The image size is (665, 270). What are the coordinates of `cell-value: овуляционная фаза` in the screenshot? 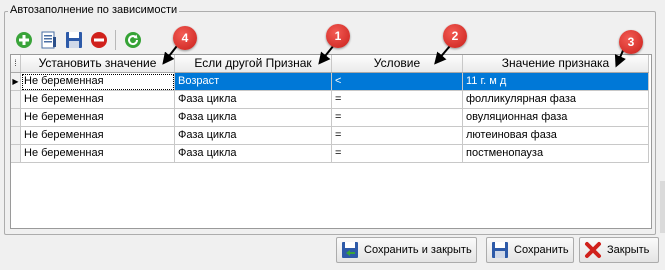 It's located at (556, 118).